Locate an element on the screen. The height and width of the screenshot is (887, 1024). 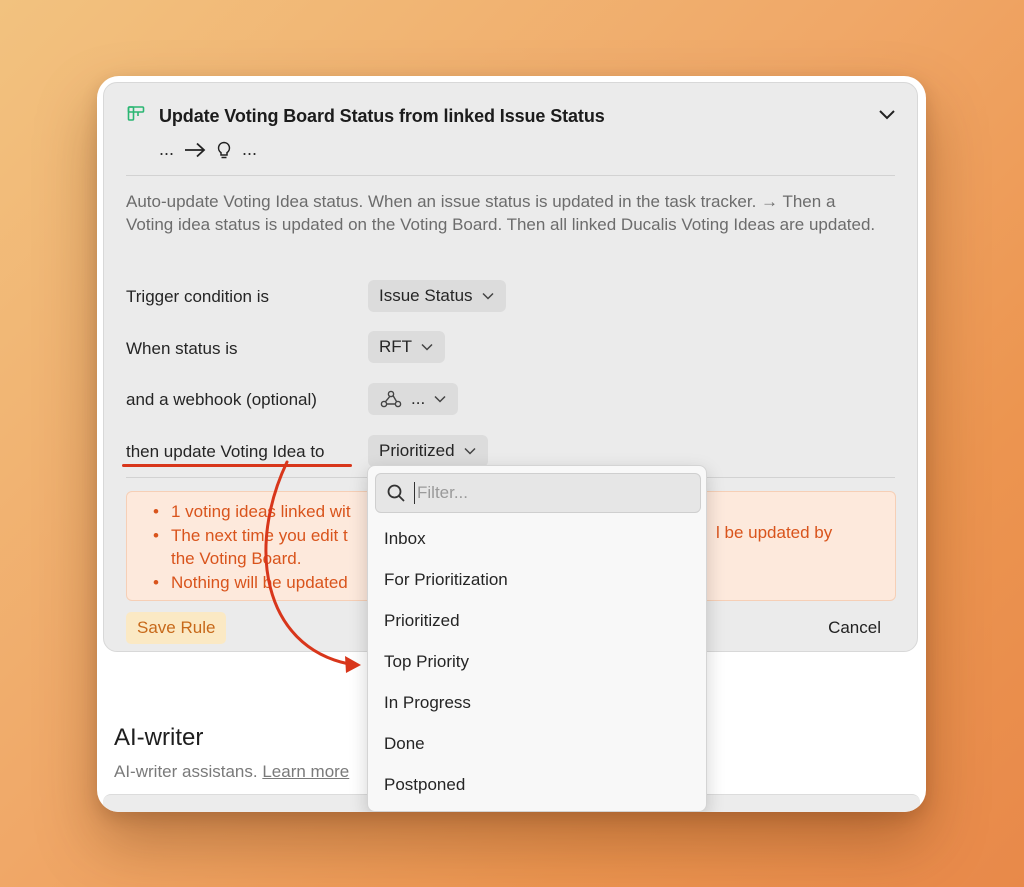
trigger-select: Issue Status is located at coordinates (437, 296).